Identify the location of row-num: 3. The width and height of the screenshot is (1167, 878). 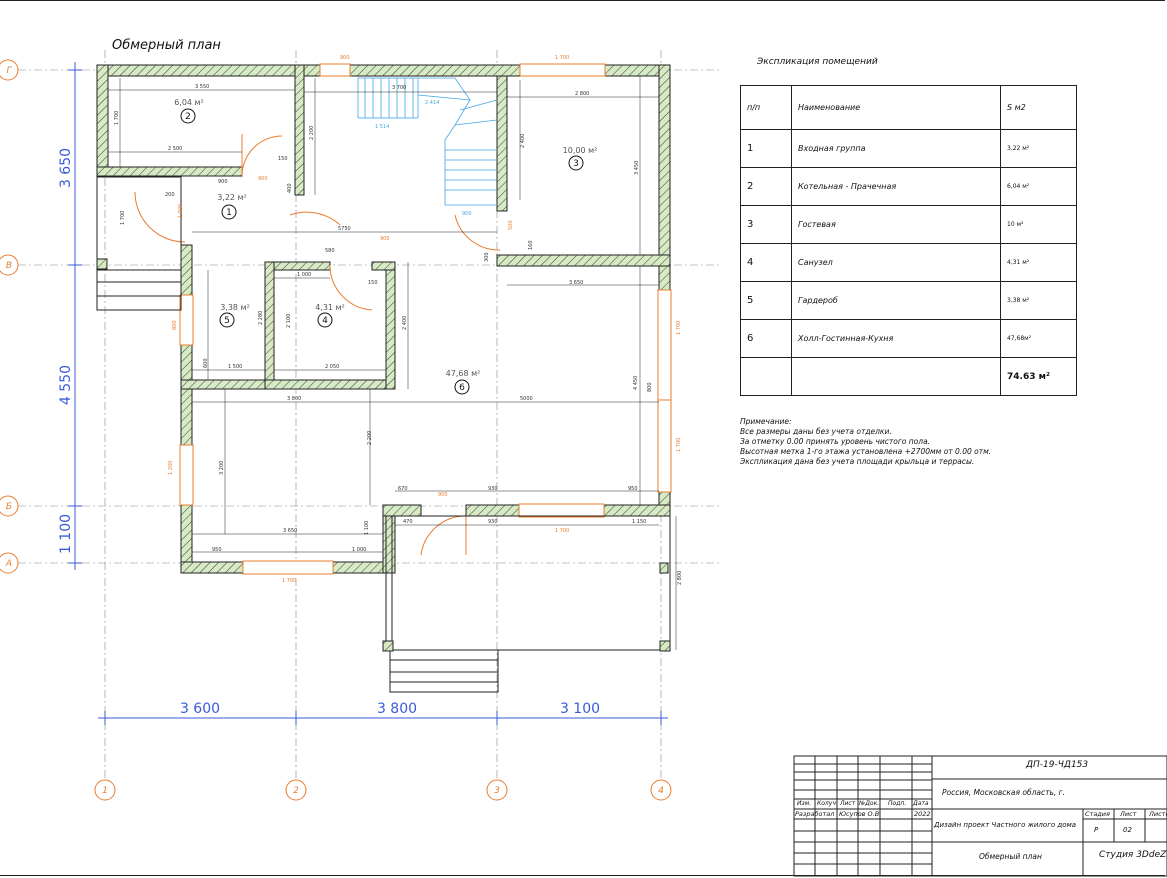
(766, 224).